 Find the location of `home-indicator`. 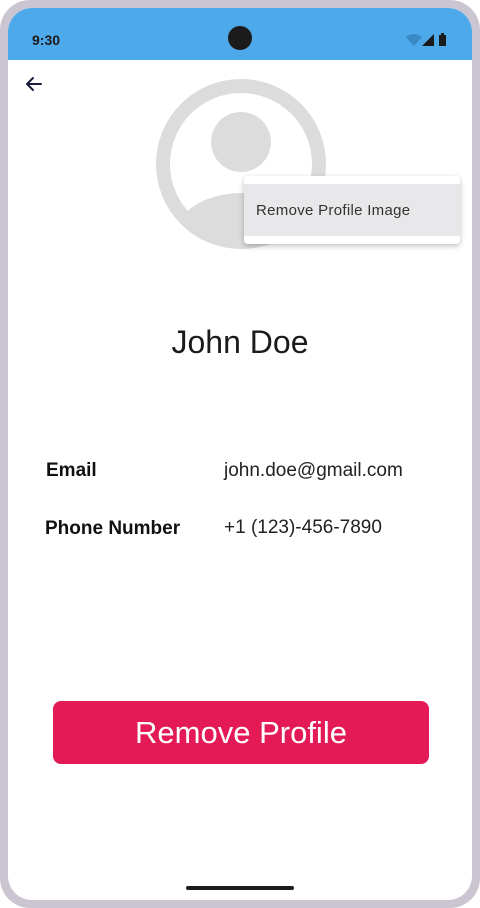

home-indicator is located at coordinates (240, 888).